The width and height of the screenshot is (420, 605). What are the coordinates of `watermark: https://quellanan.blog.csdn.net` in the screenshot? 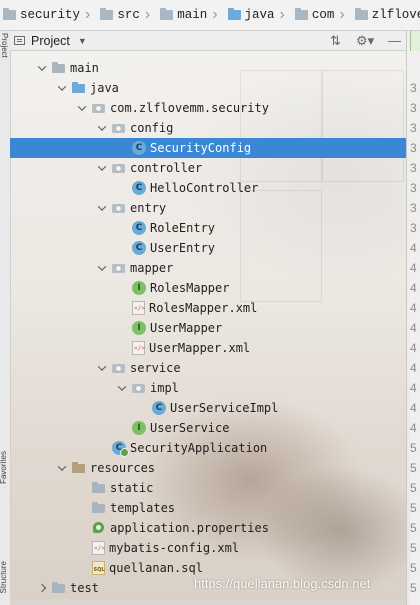 It's located at (282, 583).